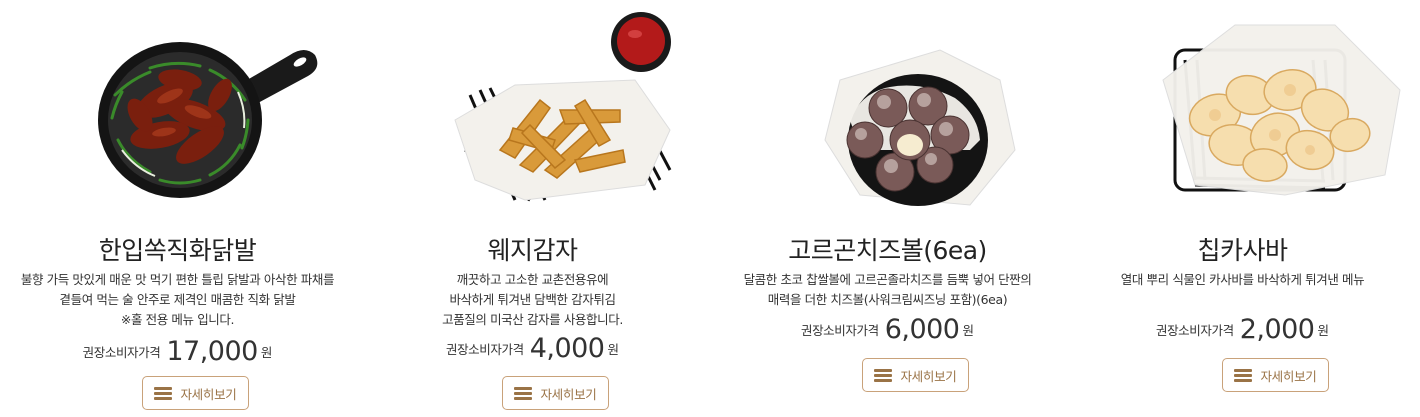 This screenshot has width=1420, height=417. I want to click on description-line: 깨끗하고 고소한 교촌전용유에, so click(532, 279).